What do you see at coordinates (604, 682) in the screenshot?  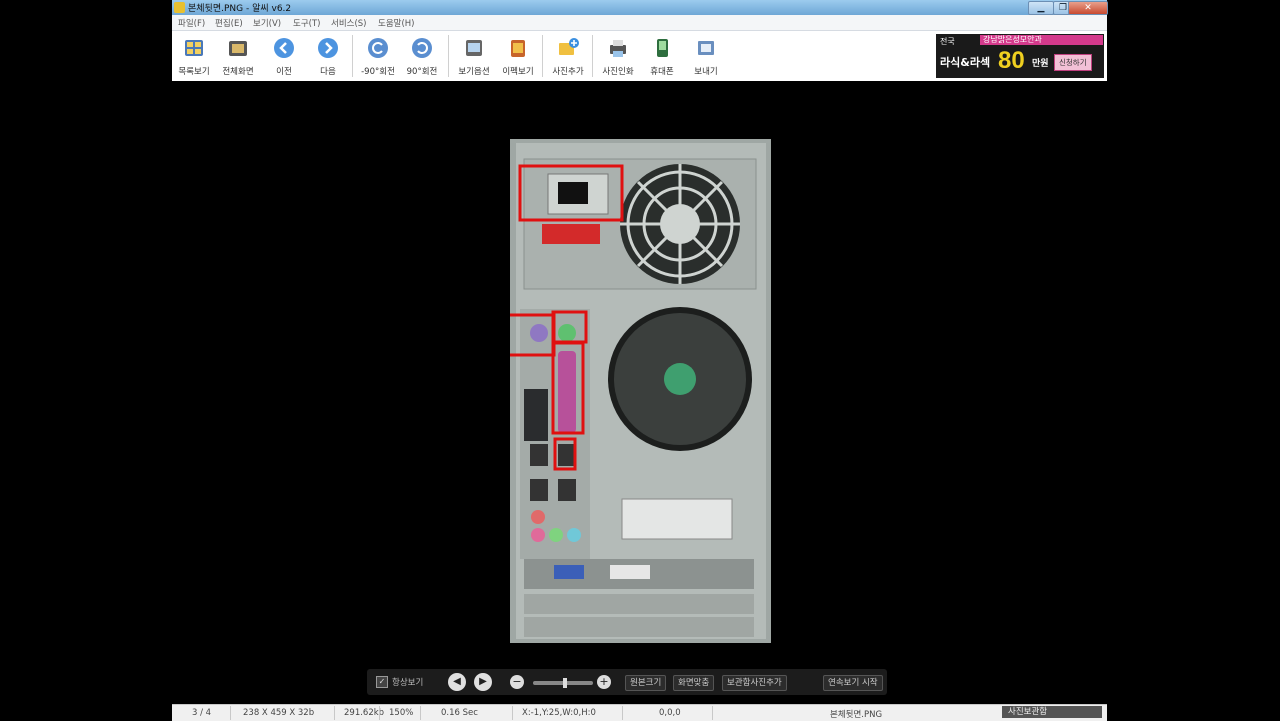 I see `zoom-in-icon: +` at bounding box center [604, 682].